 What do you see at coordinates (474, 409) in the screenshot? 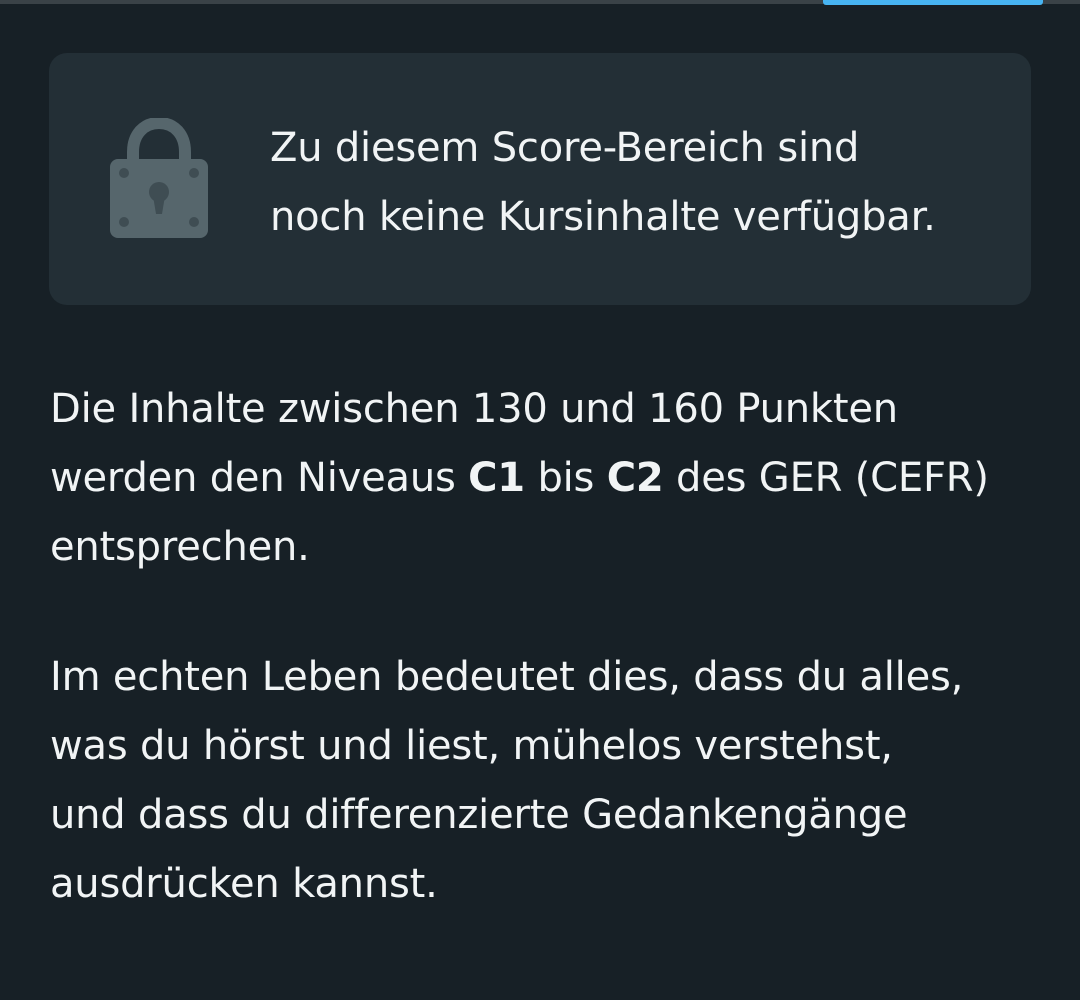
I see `score-range-sentence: Die Inhalte zwischen 130 und 160 Punkten` at bounding box center [474, 409].